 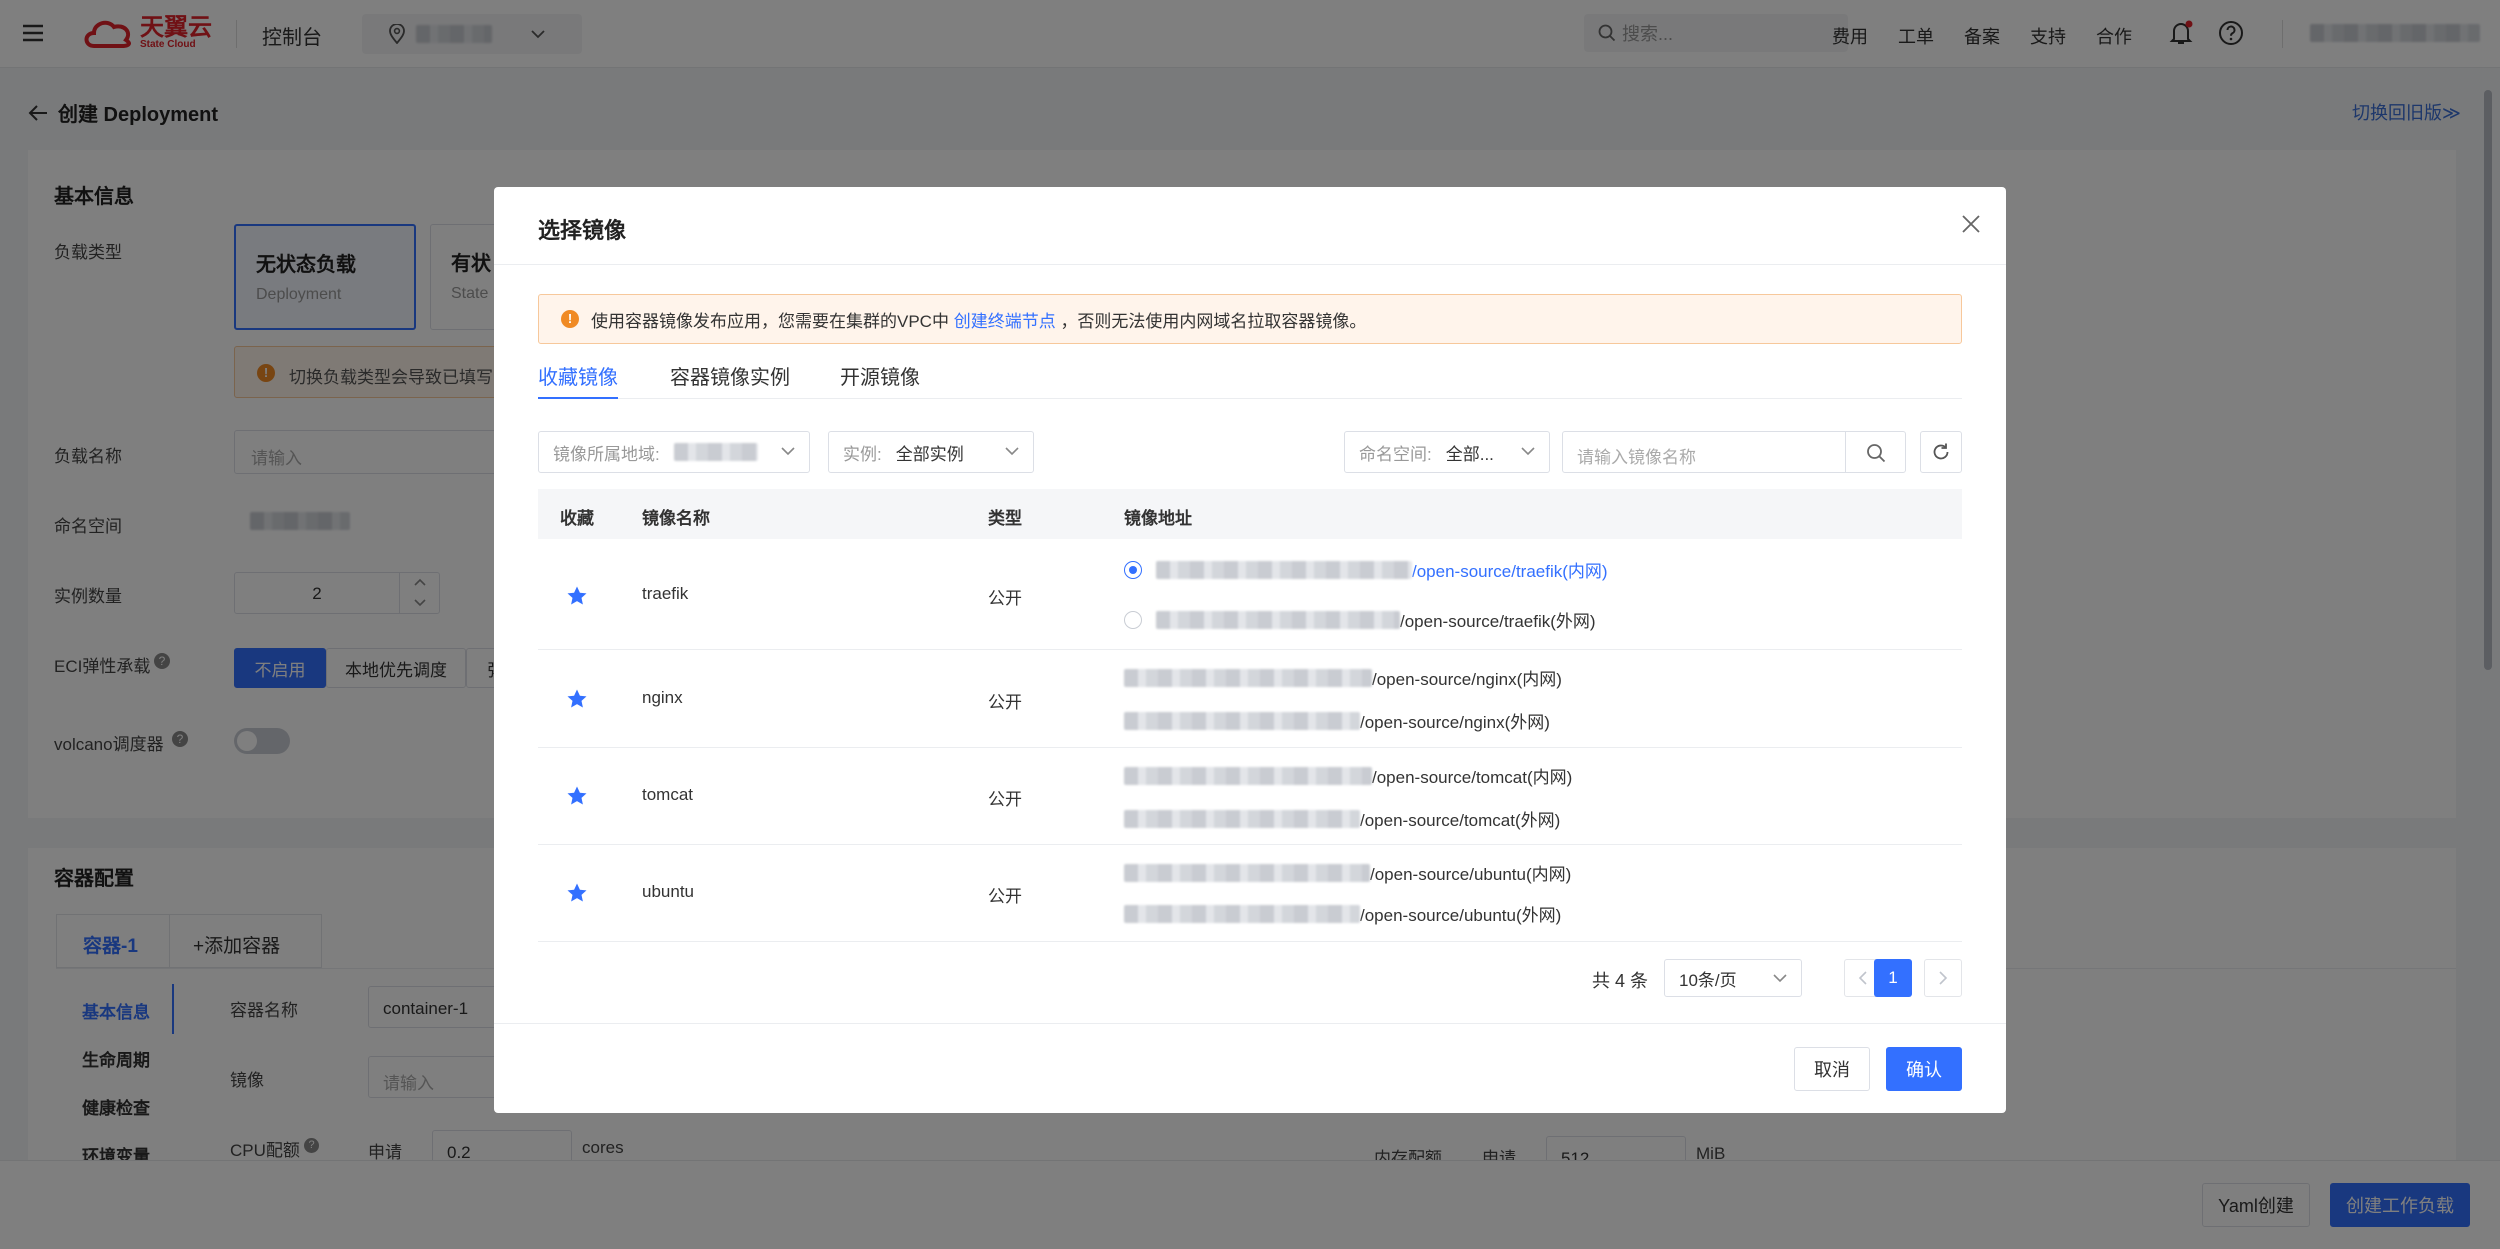 What do you see at coordinates (668, 891) in the screenshot?
I see `image-name: ubuntu` at bounding box center [668, 891].